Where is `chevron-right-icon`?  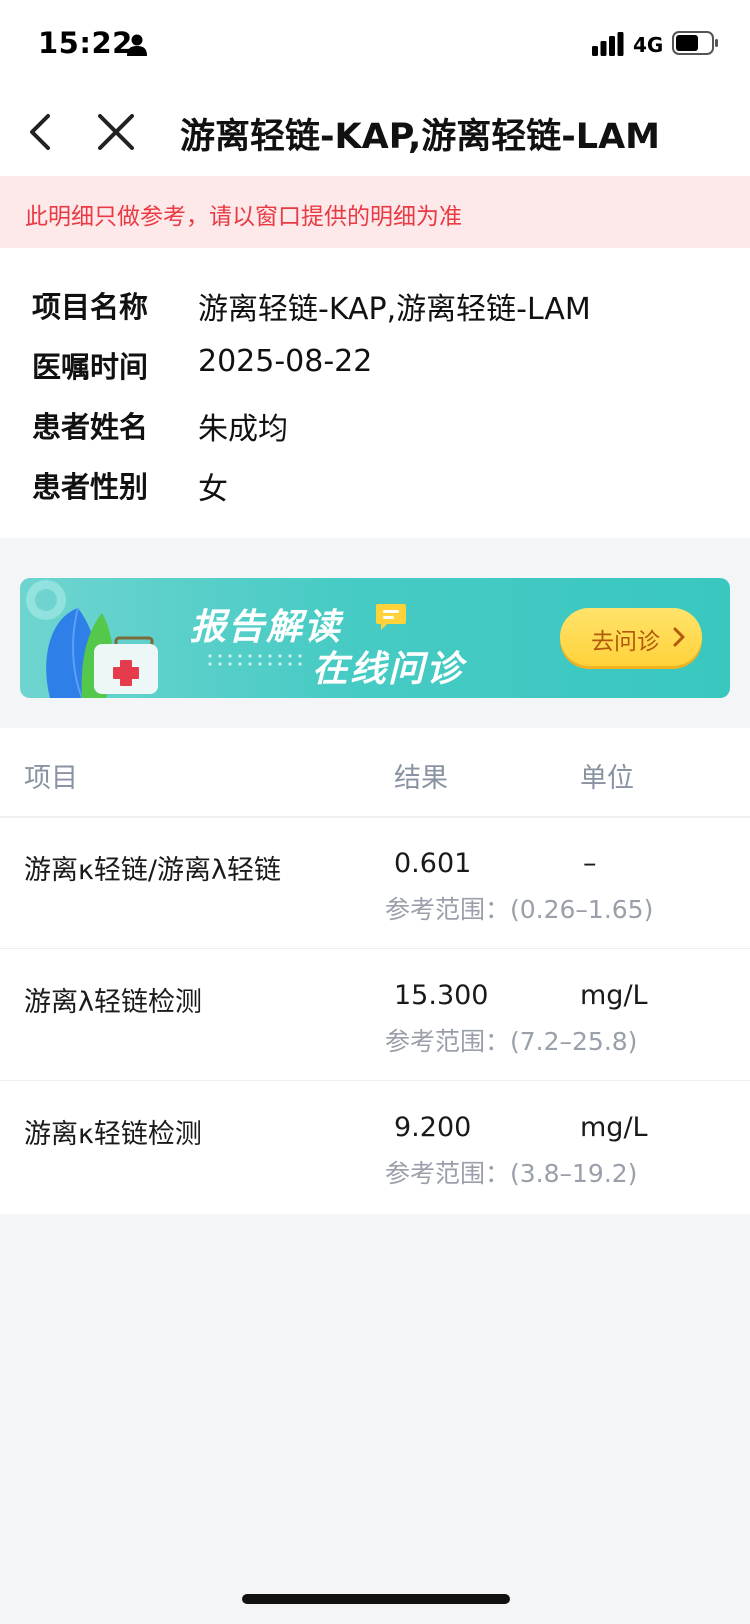
chevron-right-icon is located at coordinates (679, 637).